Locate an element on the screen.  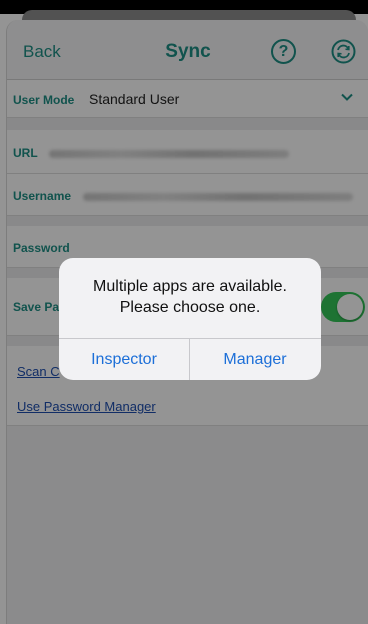
inspector-button: Inspector is located at coordinates (124, 359).